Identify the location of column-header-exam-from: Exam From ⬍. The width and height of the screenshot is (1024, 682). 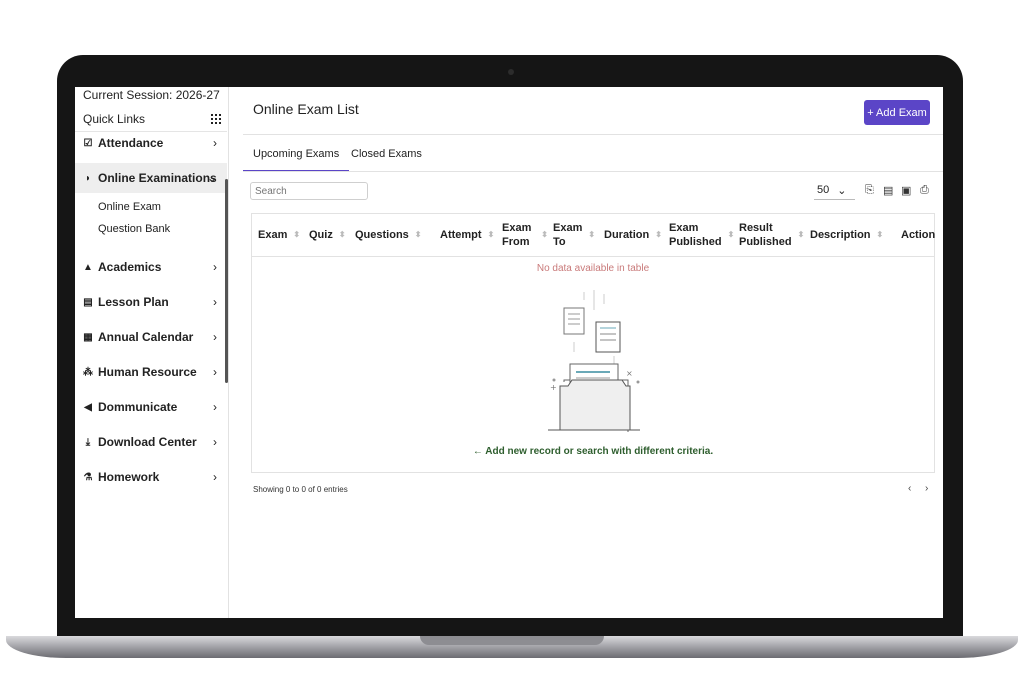
(525, 235).